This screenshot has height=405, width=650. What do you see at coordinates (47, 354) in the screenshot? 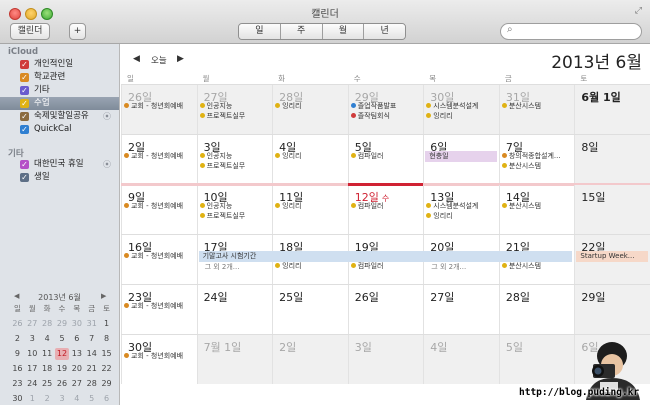
I see `mini-day: 11` at bounding box center [47, 354].